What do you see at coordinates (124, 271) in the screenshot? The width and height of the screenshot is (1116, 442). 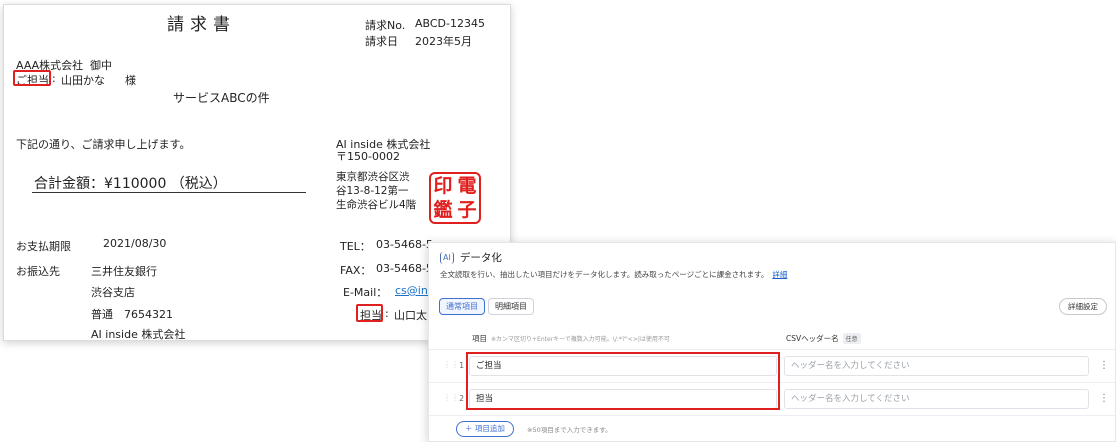 I see `bank-name: 三井住友銀行` at bounding box center [124, 271].